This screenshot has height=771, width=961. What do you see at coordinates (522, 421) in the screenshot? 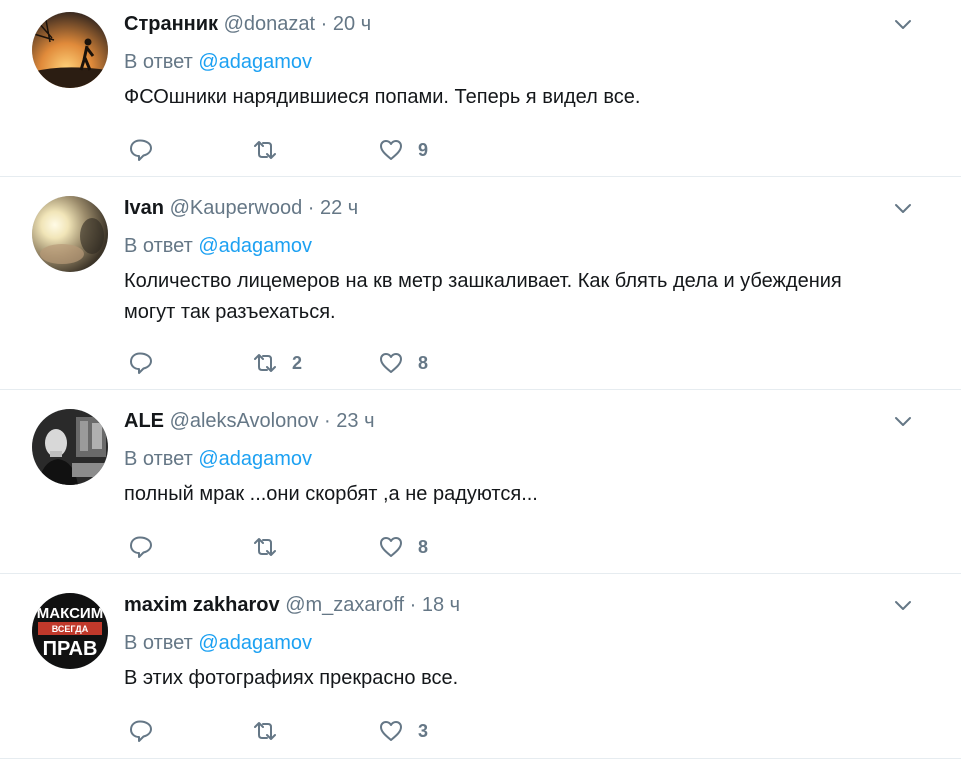
I see `tweet-header: ALE @aleksAvolonov · 23 ч` at bounding box center [522, 421].